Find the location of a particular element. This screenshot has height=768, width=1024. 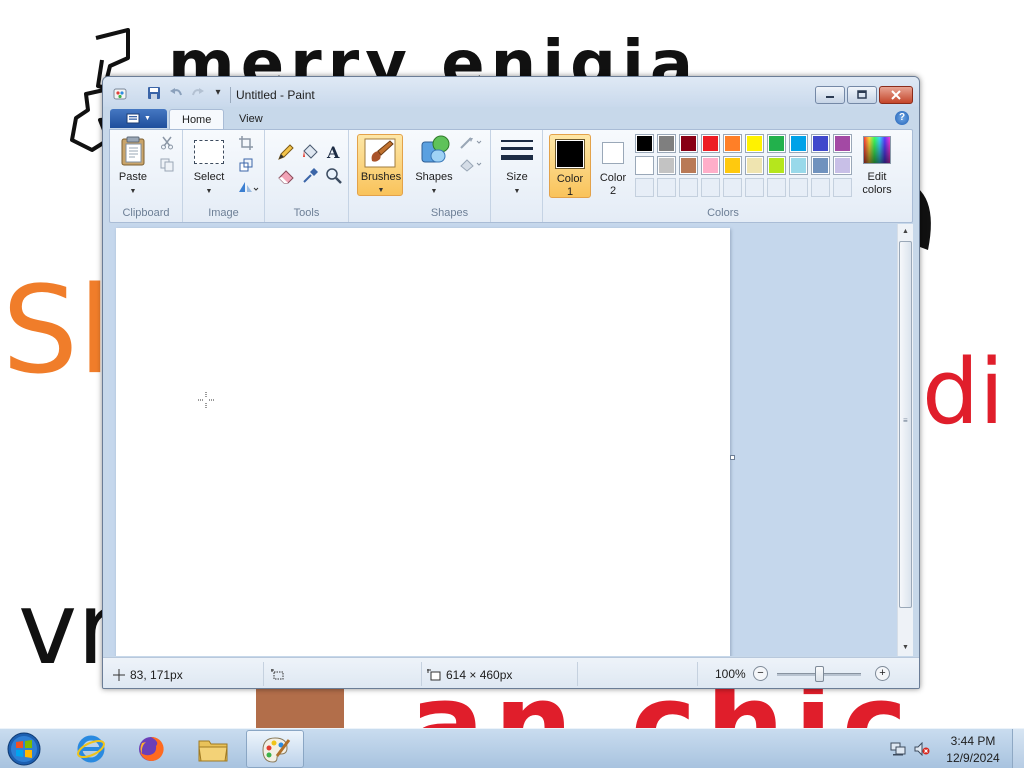

network-icon is located at coordinates (898, 749).